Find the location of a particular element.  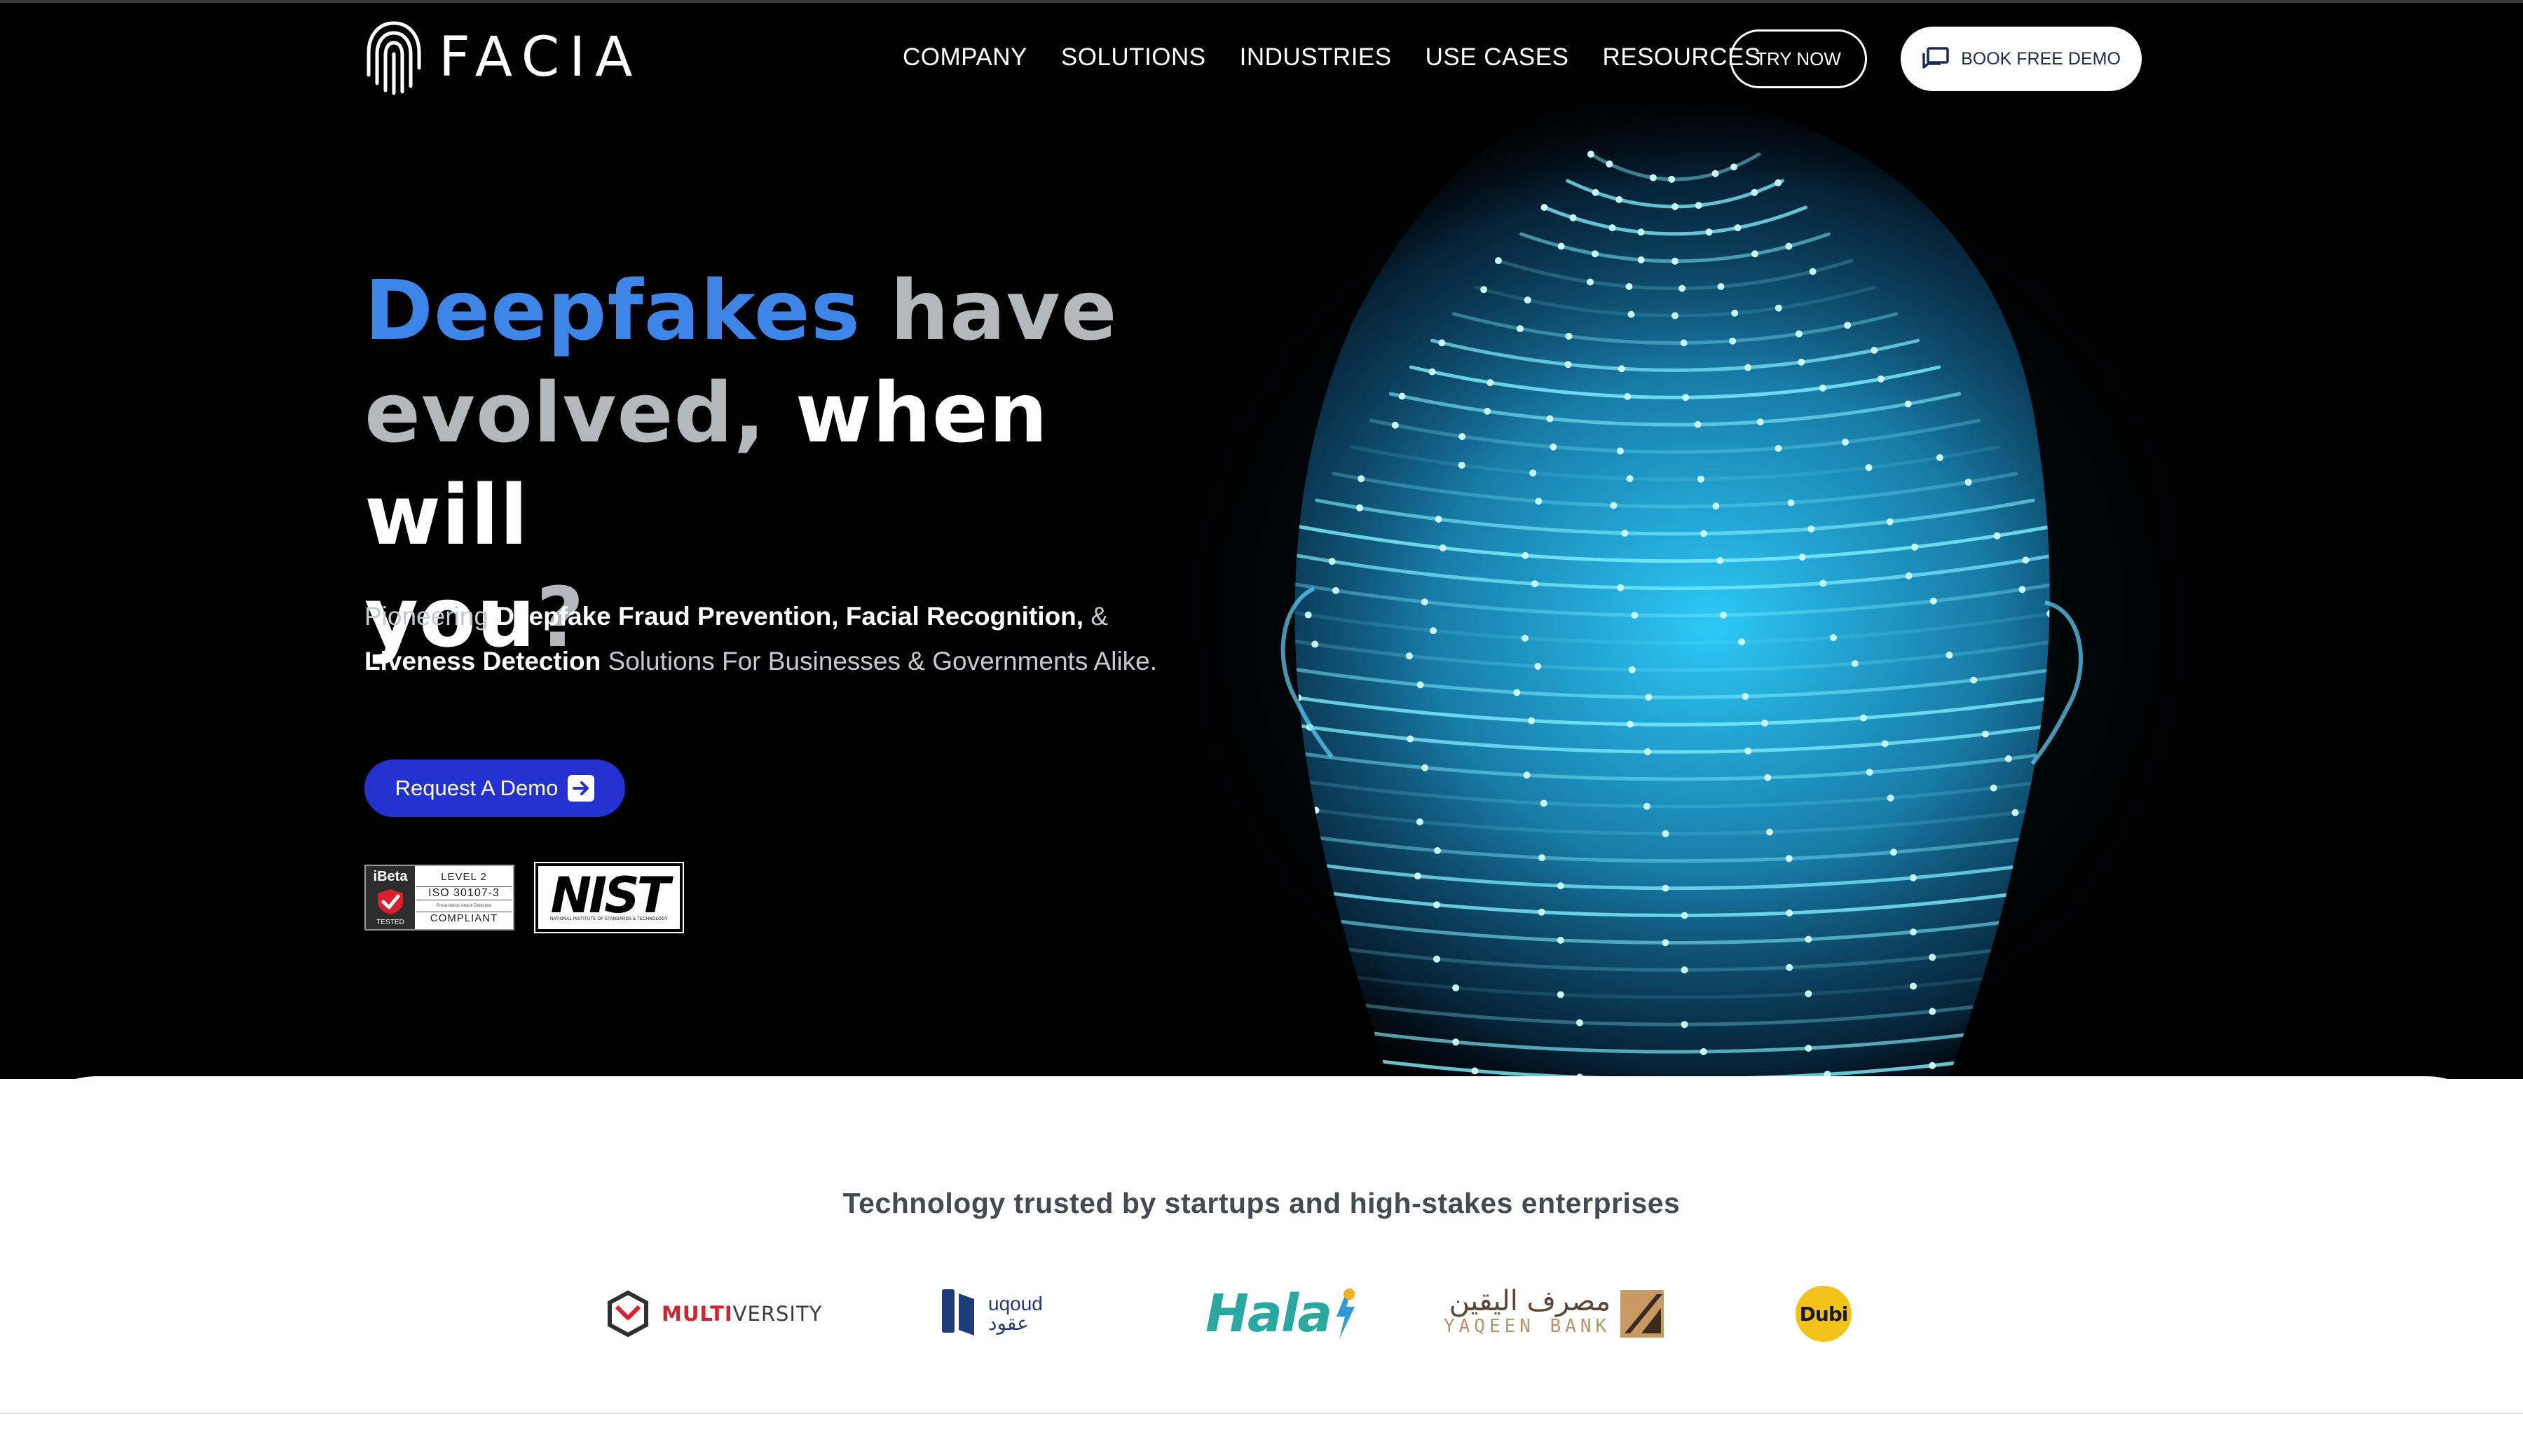

multiversity-mark-icon is located at coordinates (628, 1314).